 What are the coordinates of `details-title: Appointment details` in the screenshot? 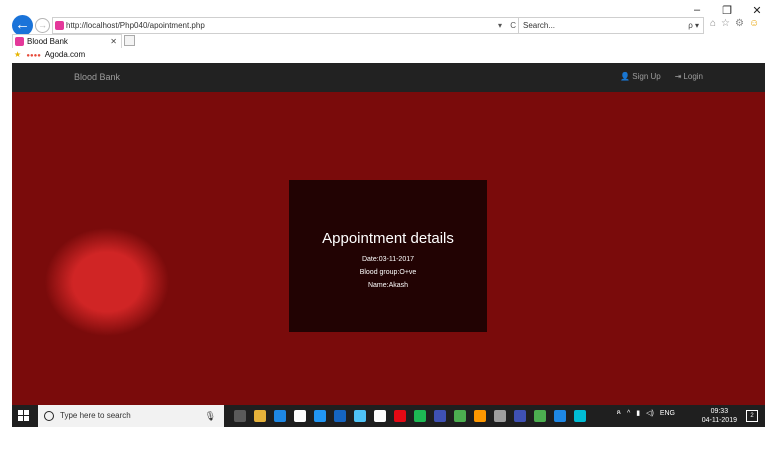 It's located at (388, 238).